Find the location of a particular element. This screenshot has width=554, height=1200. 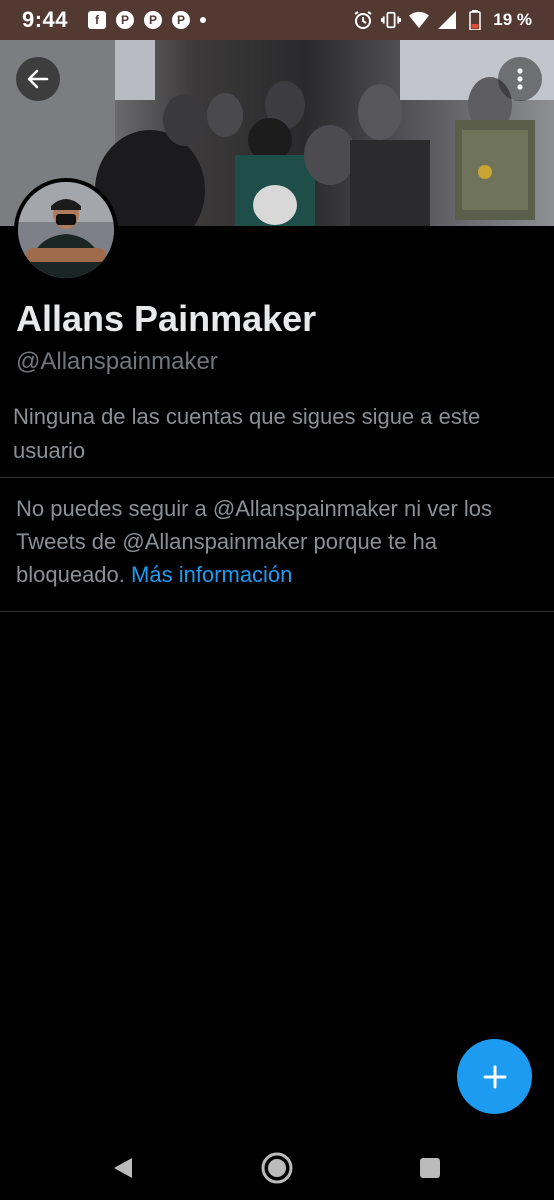

battery-icon is located at coordinates (475, 20).